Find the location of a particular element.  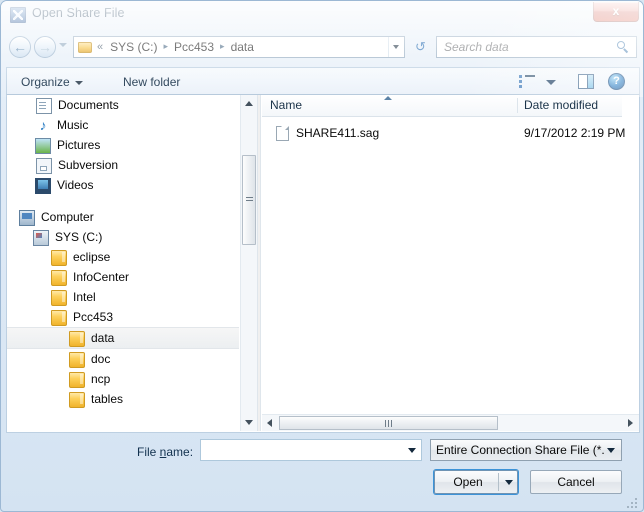

help-button: ? is located at coordinates (617, 82).